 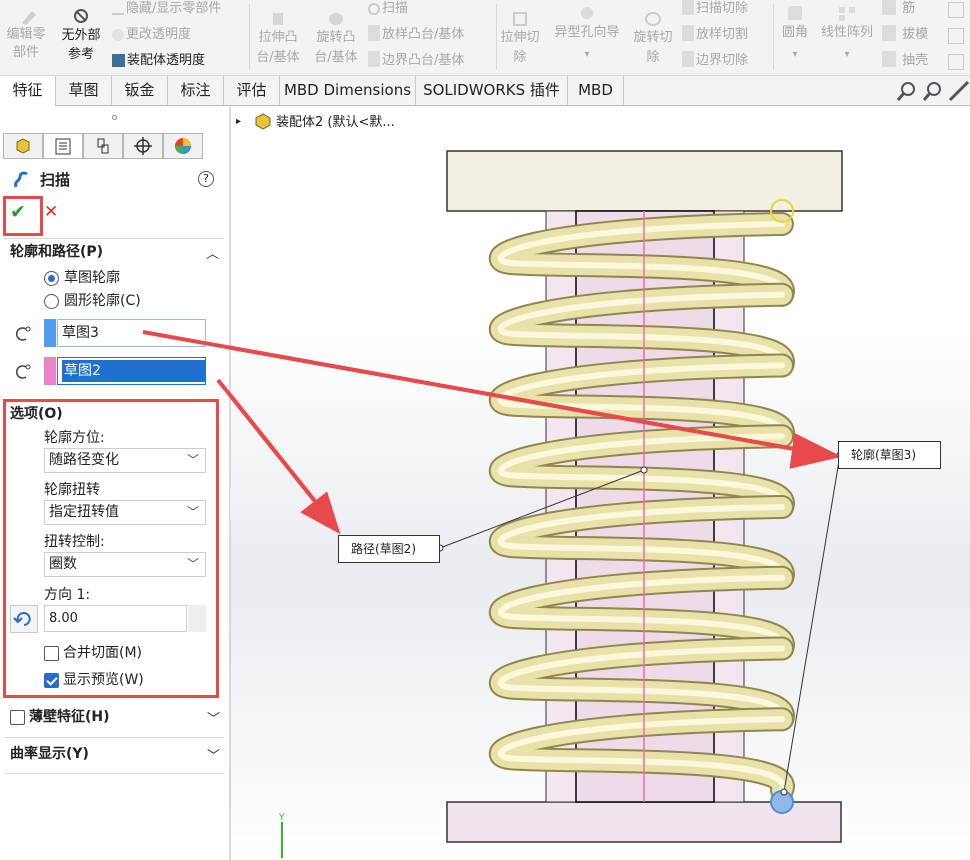 What do you see at coordinates (51, 278) in the screenshot?
I see `sketch-profile-radio` at bounding box center [51, 278].